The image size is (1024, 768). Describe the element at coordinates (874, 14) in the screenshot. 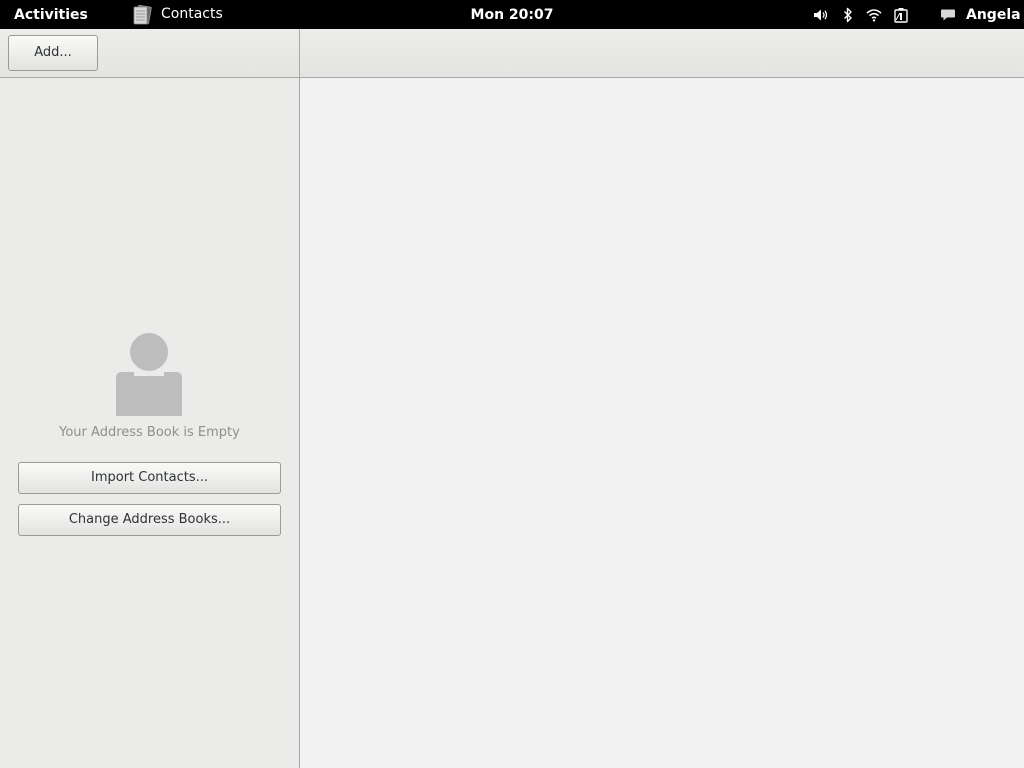

I see `wifi-icon` at that location.